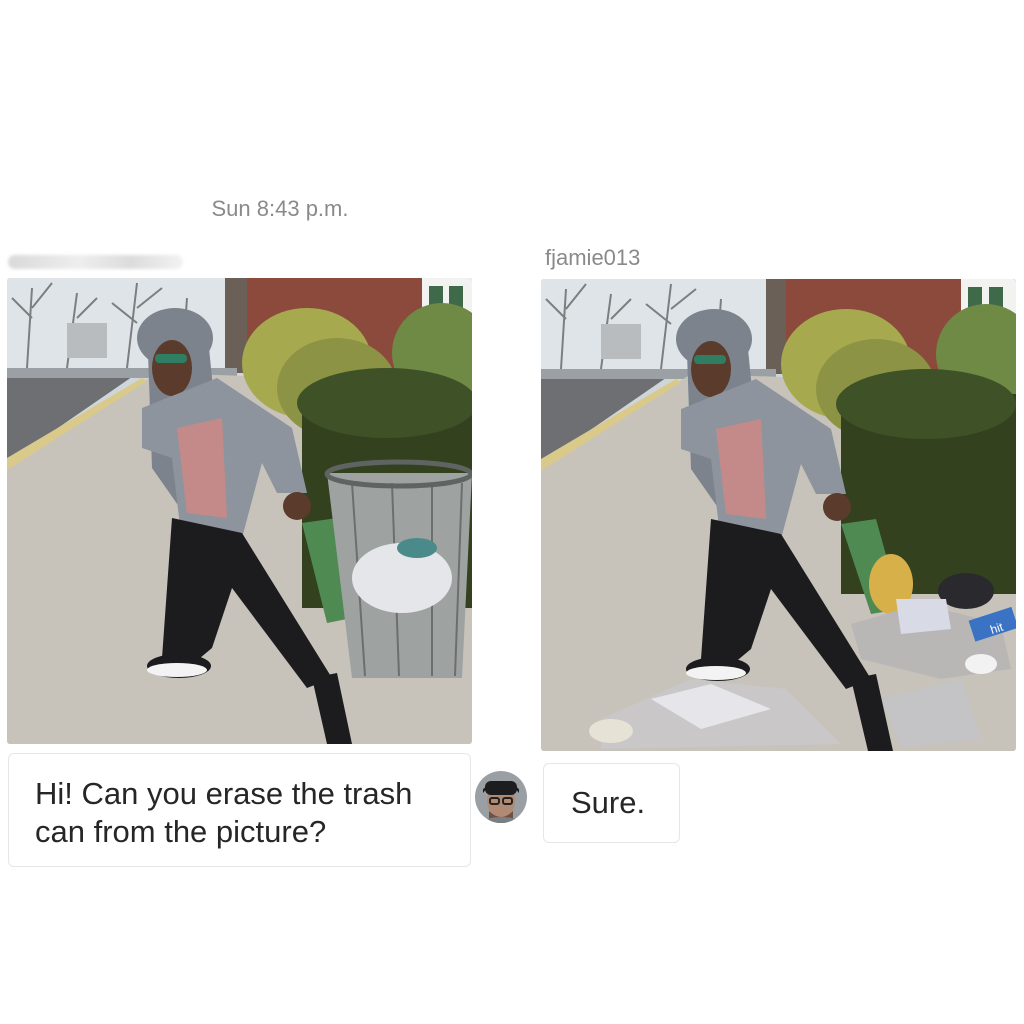 This screenshot has width=1024, height=1024. Describe the element at coordinates (501, 797) in the screenshot. I see `avatar` at that location.